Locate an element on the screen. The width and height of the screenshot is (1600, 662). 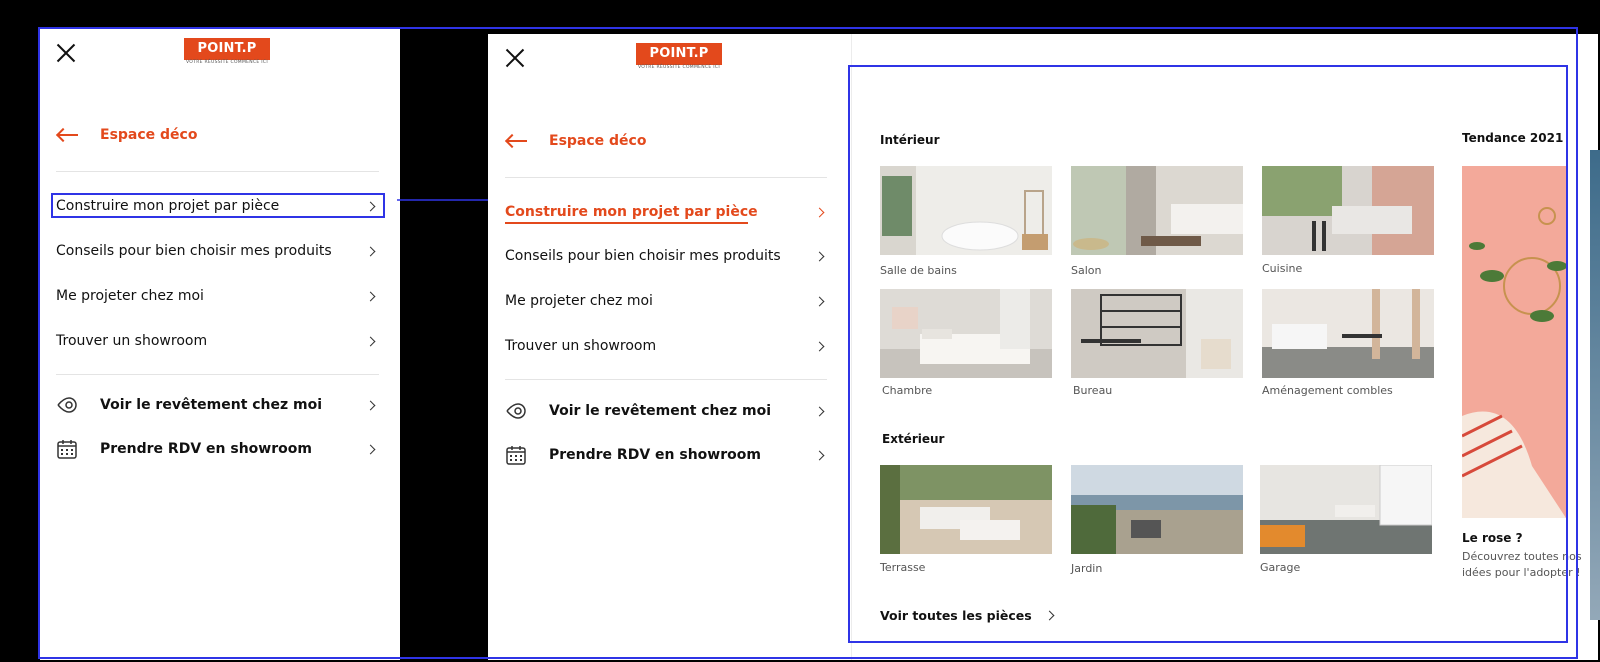
highlight-box is located at coordinates (218, 205).